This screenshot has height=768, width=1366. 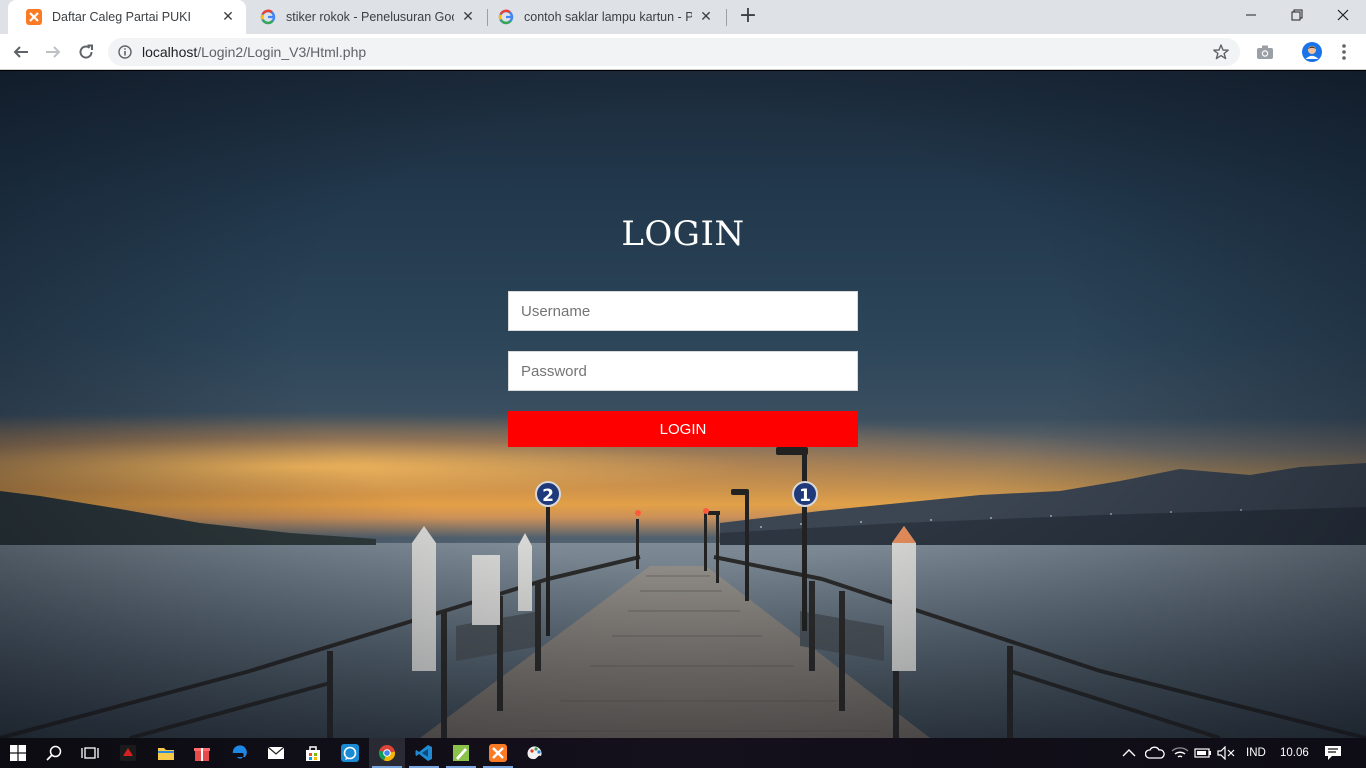 I want to click on paint-app-icon, so click(x=535, y=753).